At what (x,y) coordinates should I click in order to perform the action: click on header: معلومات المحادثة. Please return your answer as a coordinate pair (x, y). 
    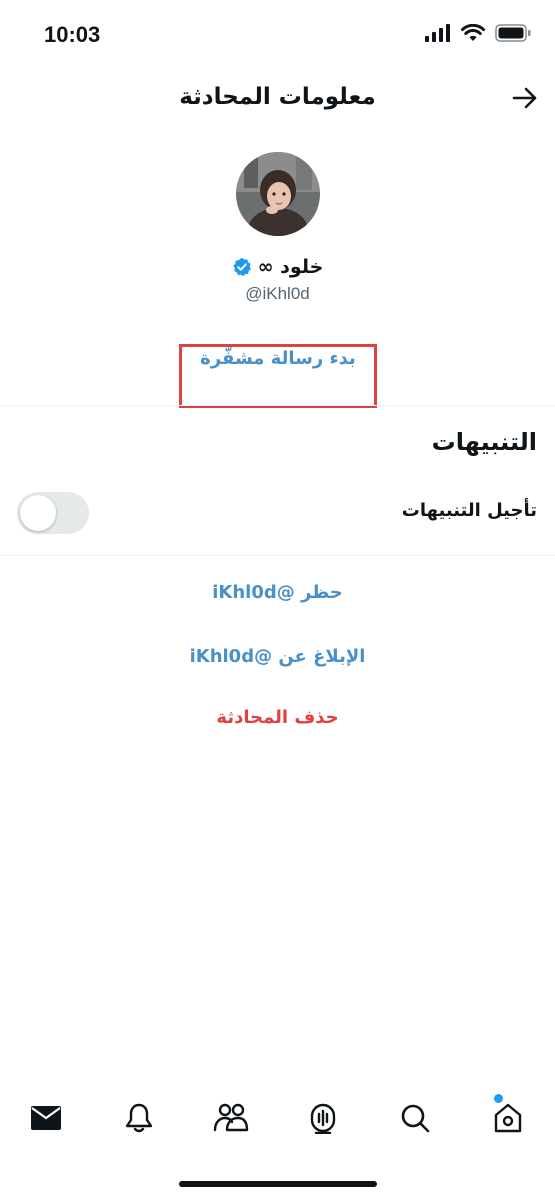
    Looking at the image, I should click on (277, 98).